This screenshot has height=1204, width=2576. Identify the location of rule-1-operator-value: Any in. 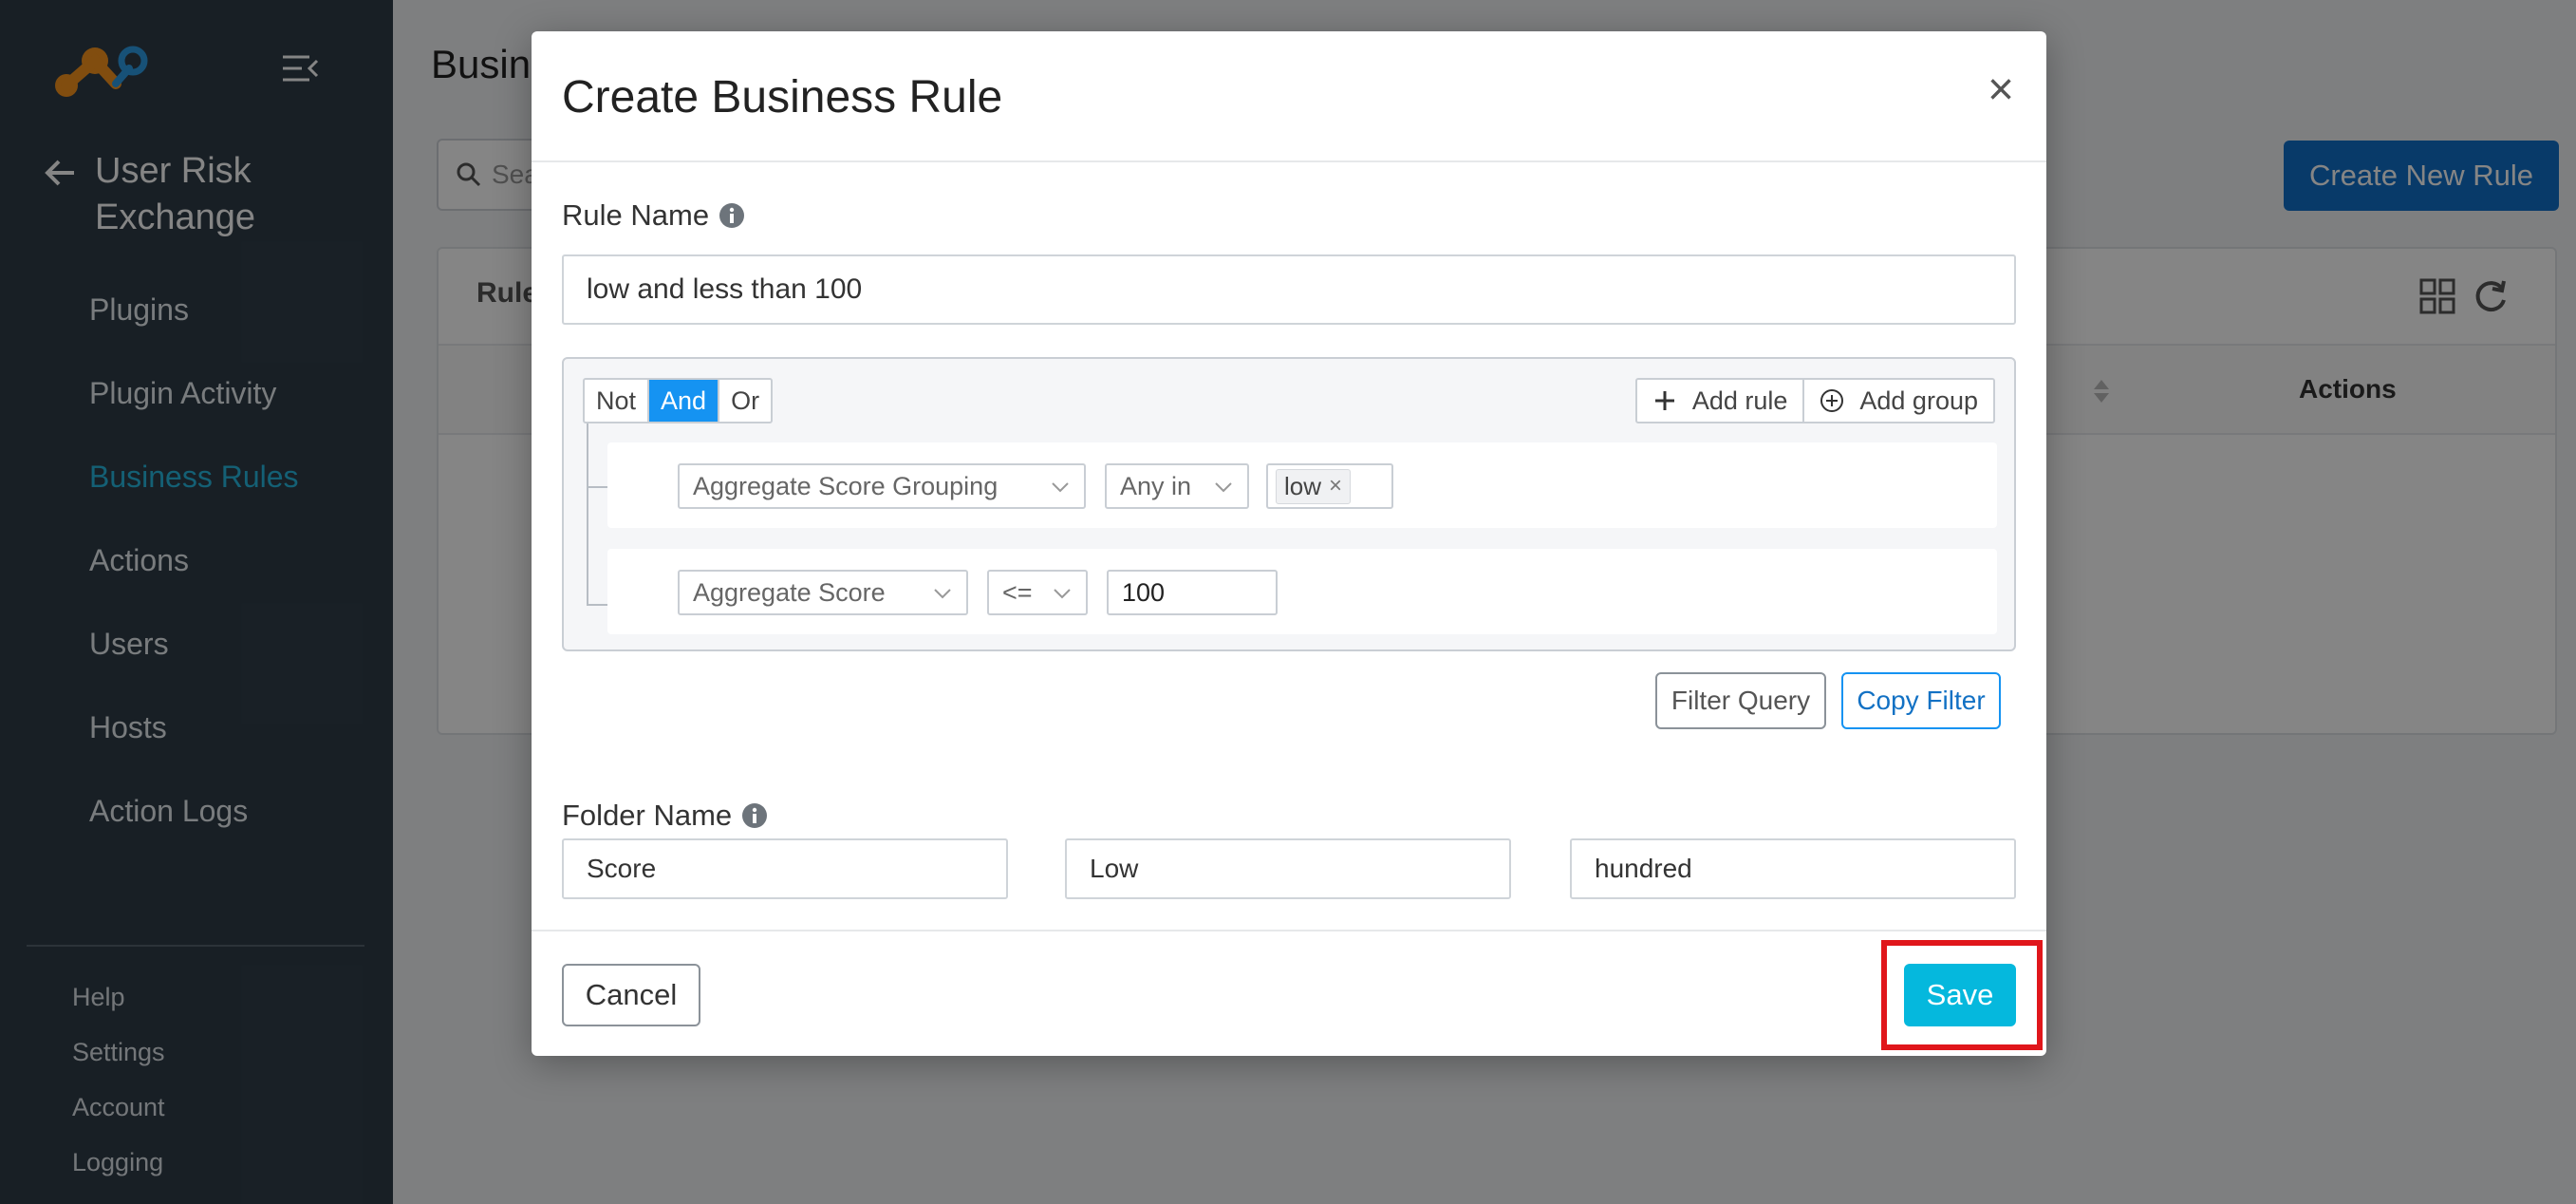
(1156, 485).